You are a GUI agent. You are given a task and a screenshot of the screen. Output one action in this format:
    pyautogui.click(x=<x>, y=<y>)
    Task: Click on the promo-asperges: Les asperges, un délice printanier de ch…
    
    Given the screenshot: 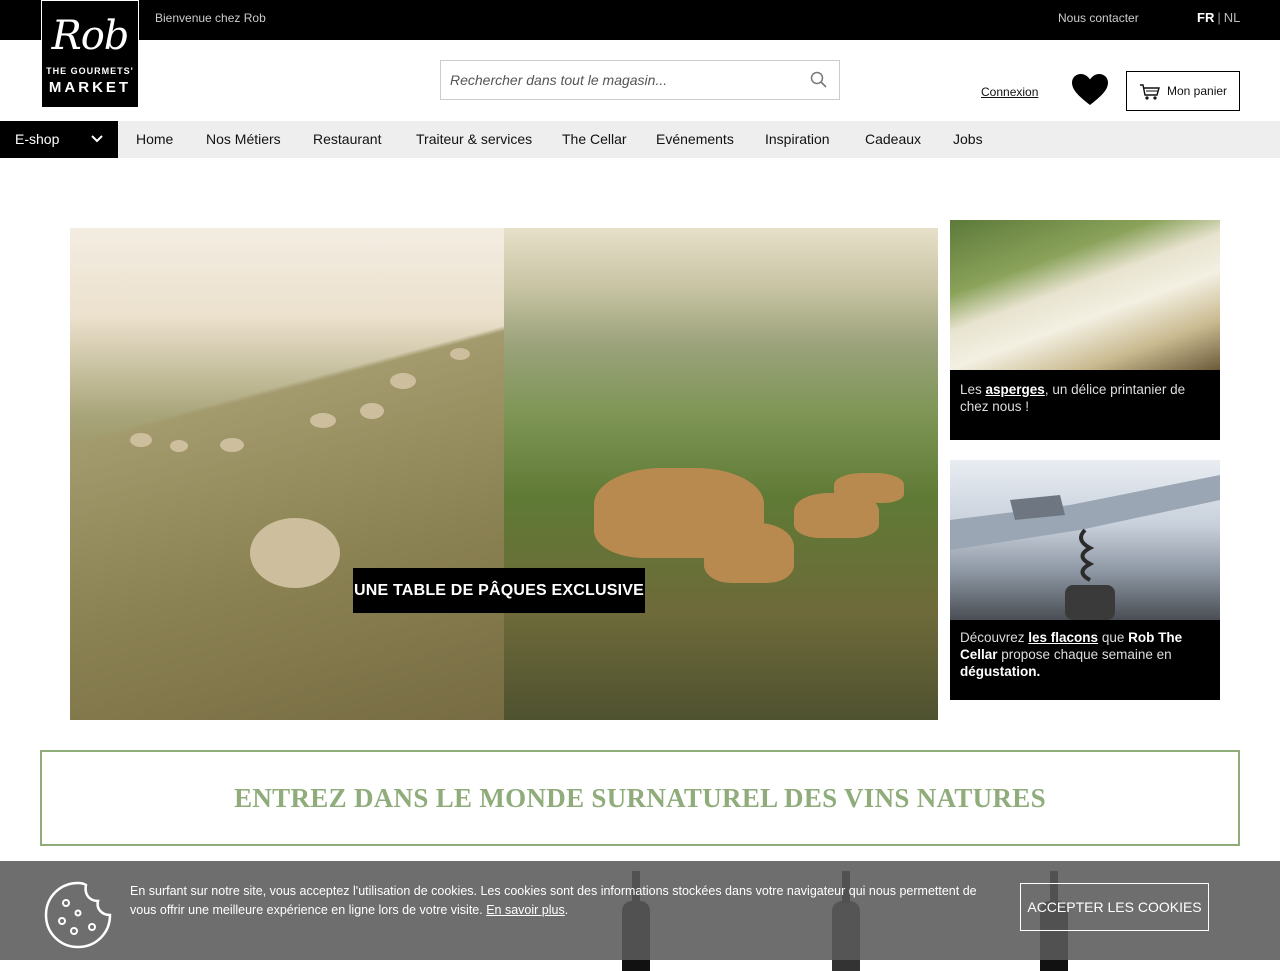 What is the action you would take?
    pyautogui.click(x=1085, y=330)
    